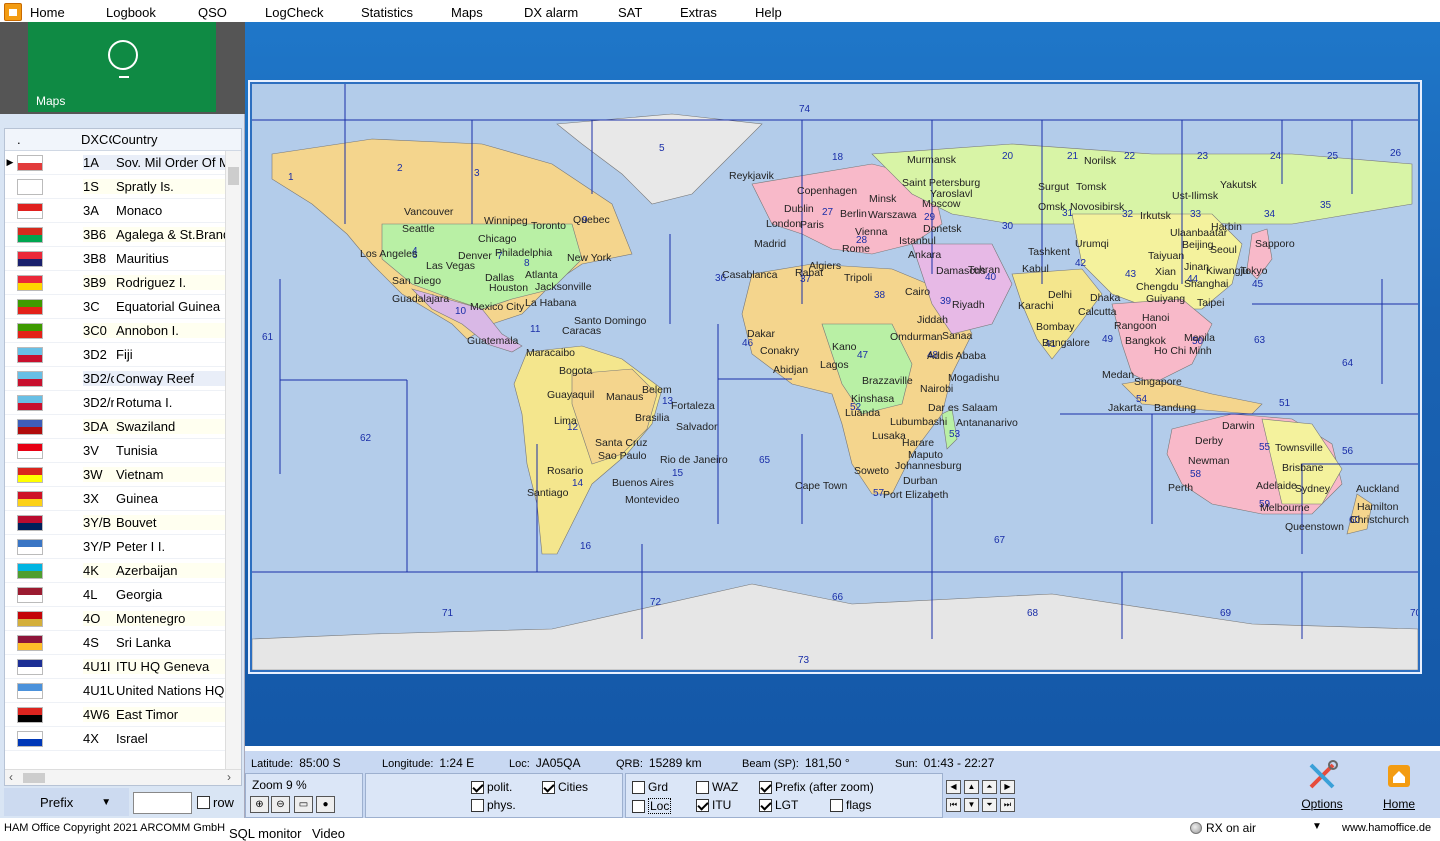  Describe the element at coordinates (652, 500) in the screenshot. I see `city-label: Montevideo` at that location.